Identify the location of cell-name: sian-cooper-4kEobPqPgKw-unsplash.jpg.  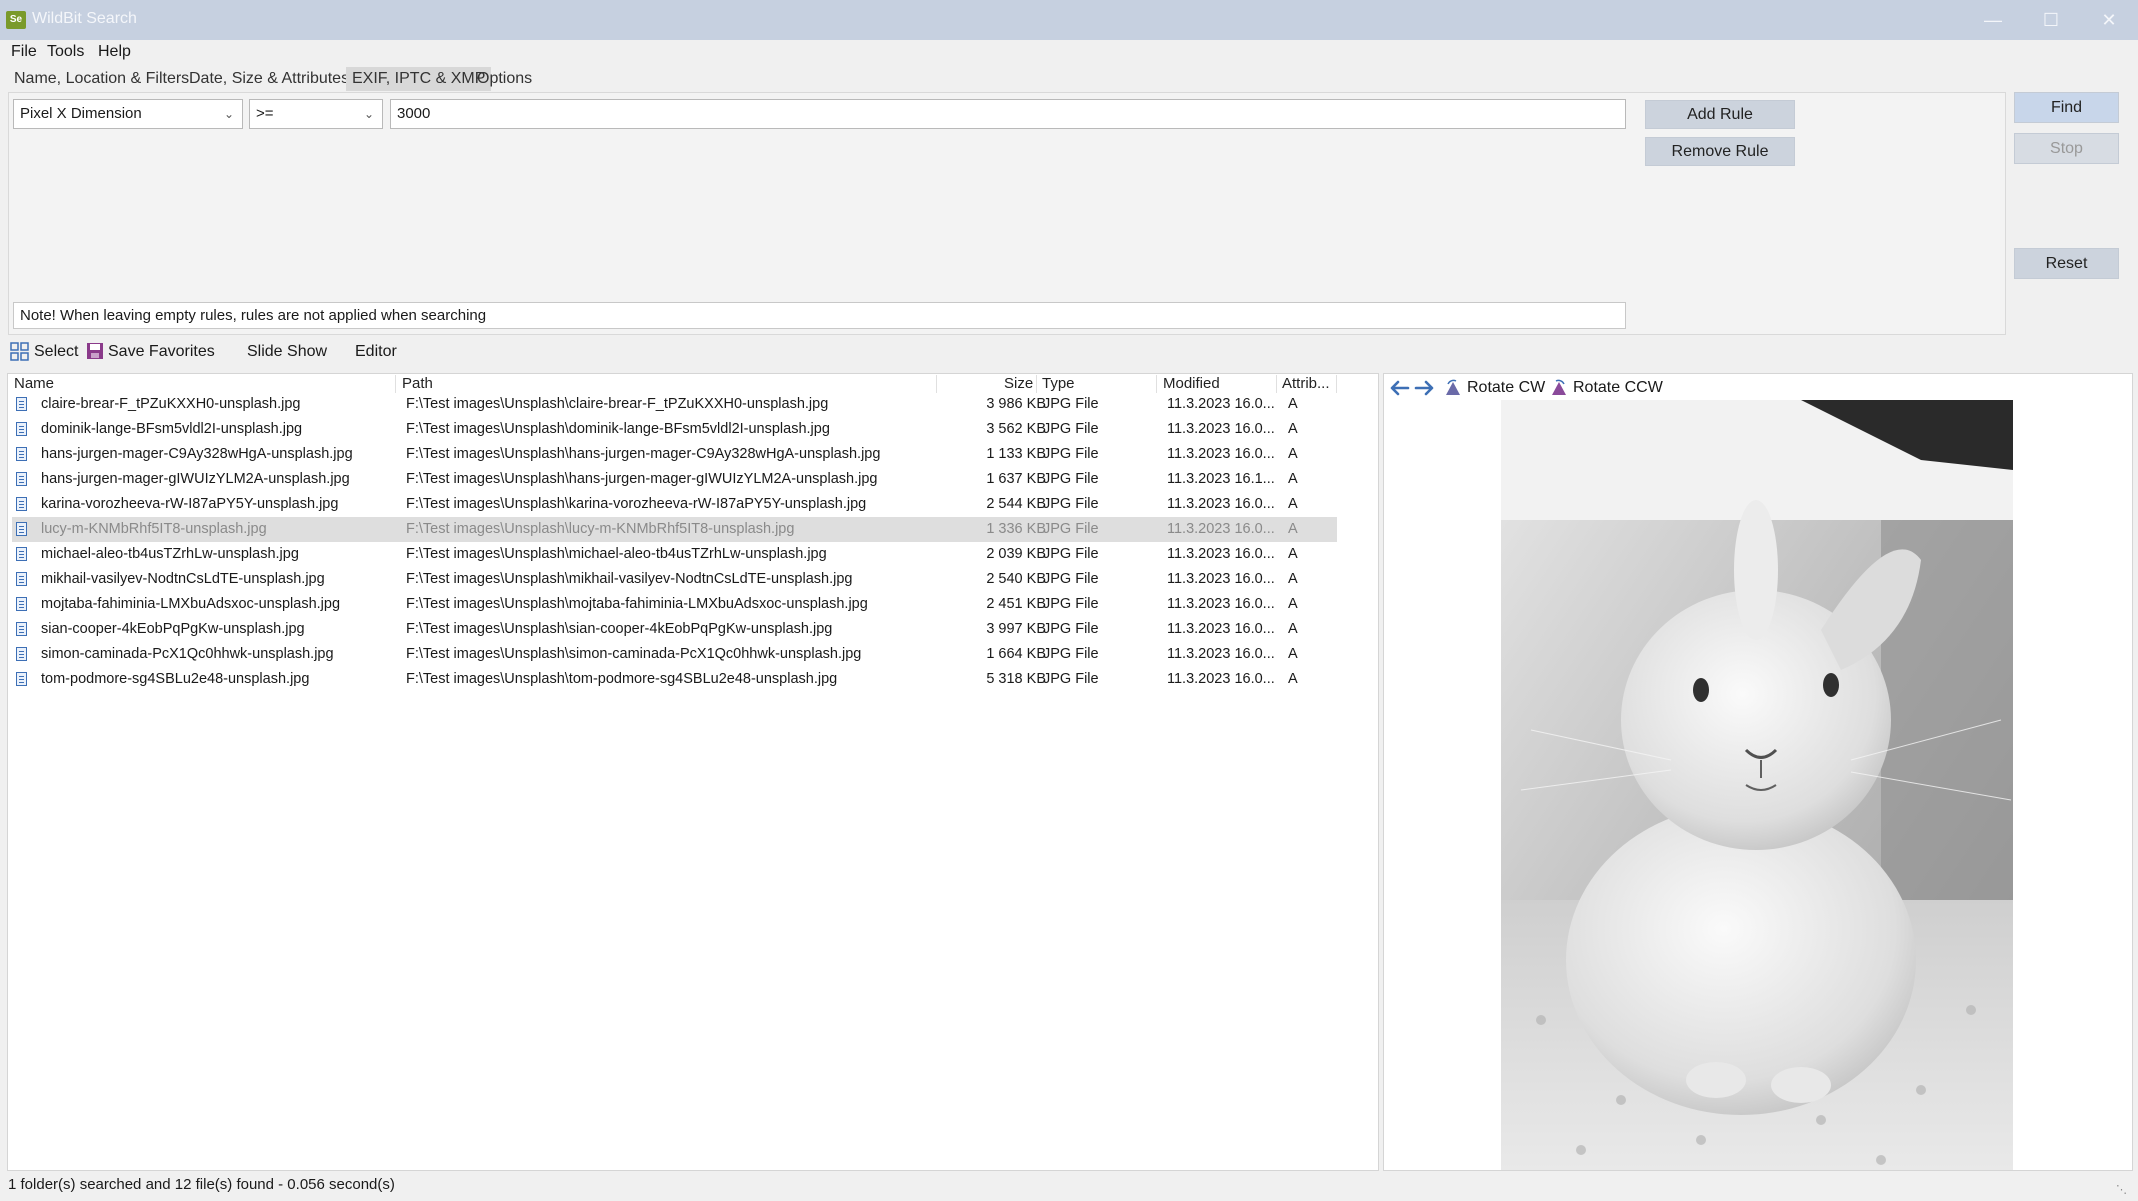
(173, 629).